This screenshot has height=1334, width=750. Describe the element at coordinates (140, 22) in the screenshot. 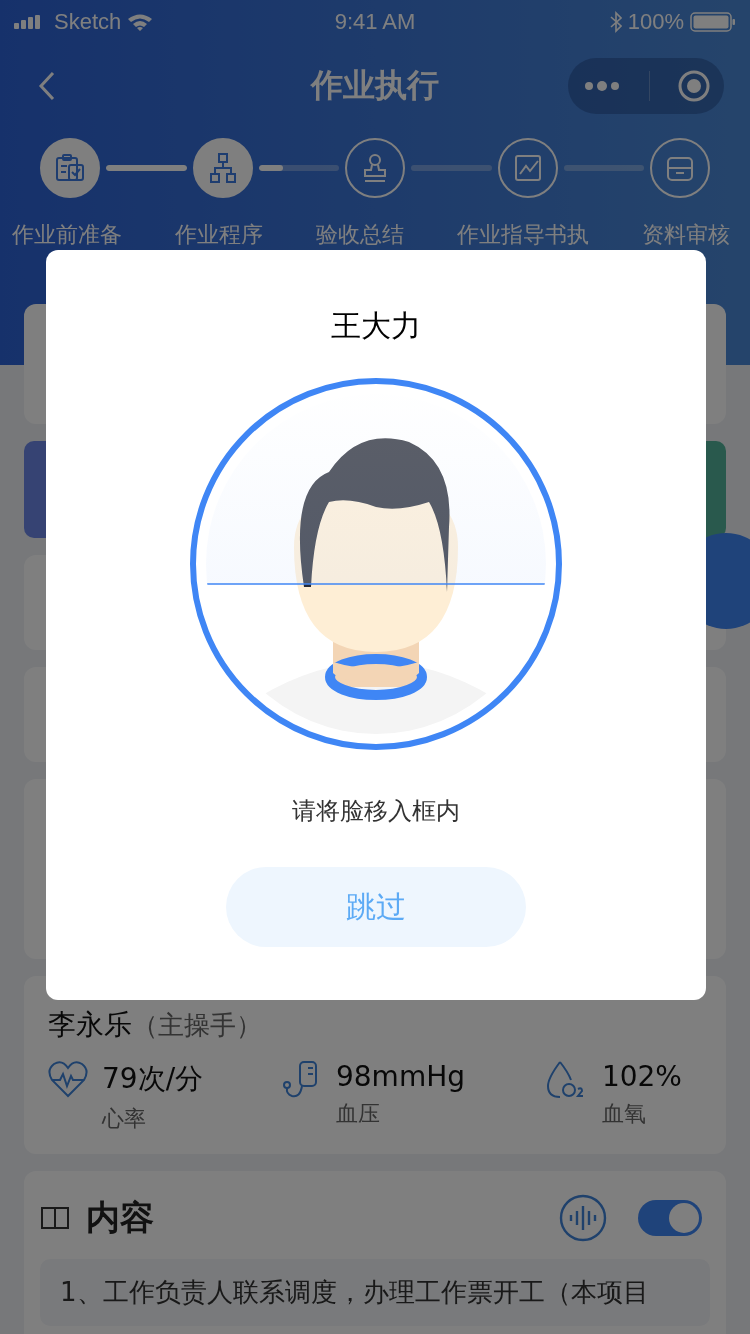

I see `wifi-icon` at that location.